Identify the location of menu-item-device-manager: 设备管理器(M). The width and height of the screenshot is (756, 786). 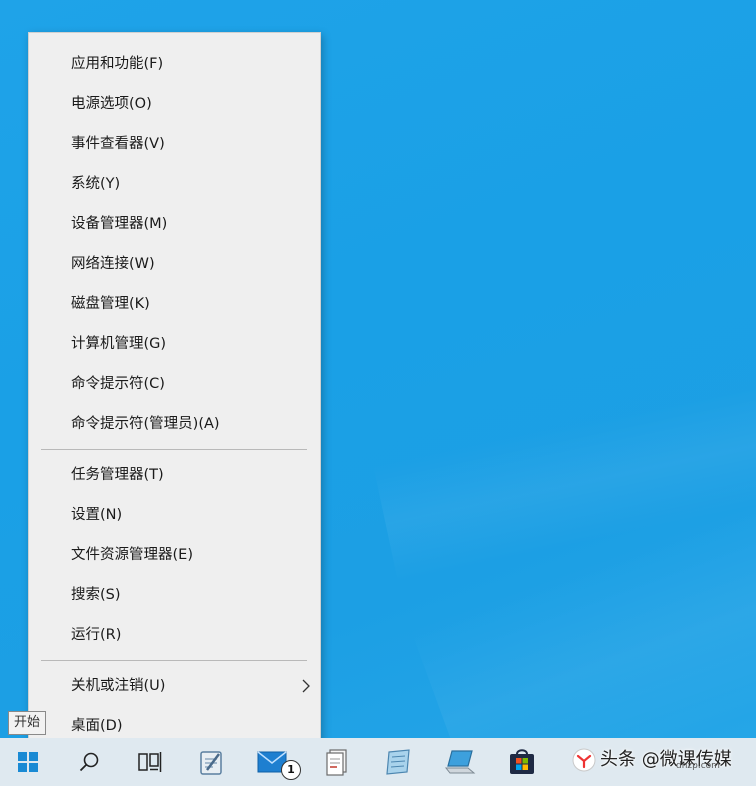
(174, 224).